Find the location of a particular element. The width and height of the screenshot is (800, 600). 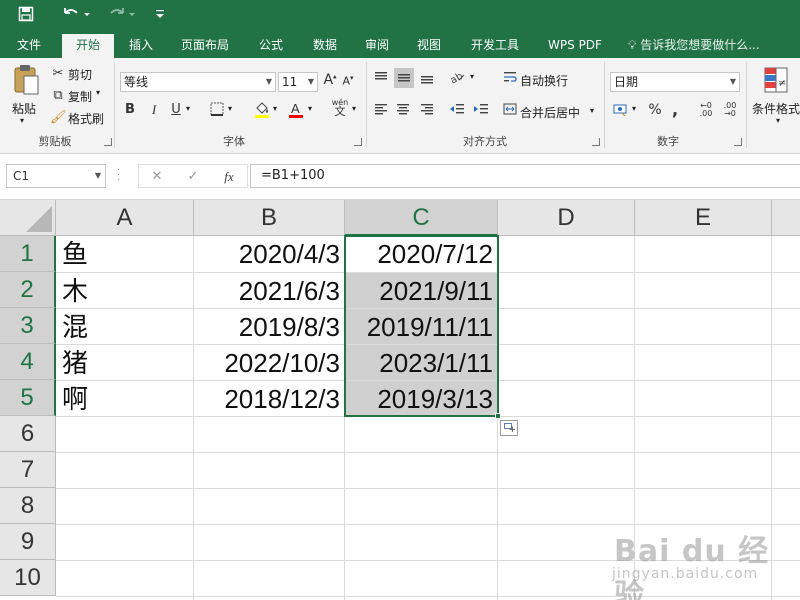

font-color-icon: A is located at coordinates (296, 111).